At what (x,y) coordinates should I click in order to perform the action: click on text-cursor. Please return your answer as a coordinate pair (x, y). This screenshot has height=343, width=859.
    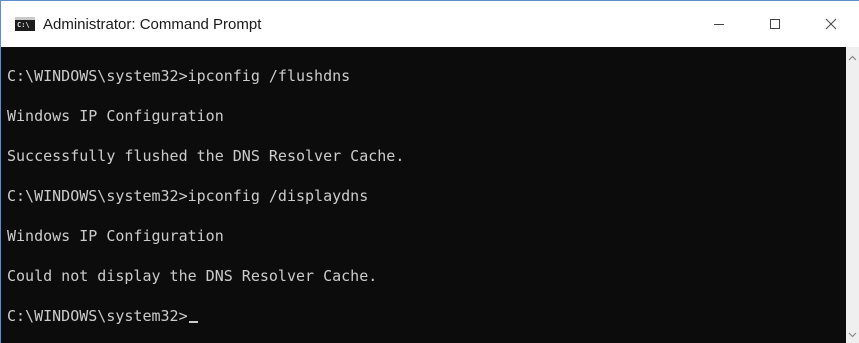
    Looking at the image, I should click on (193, 322).